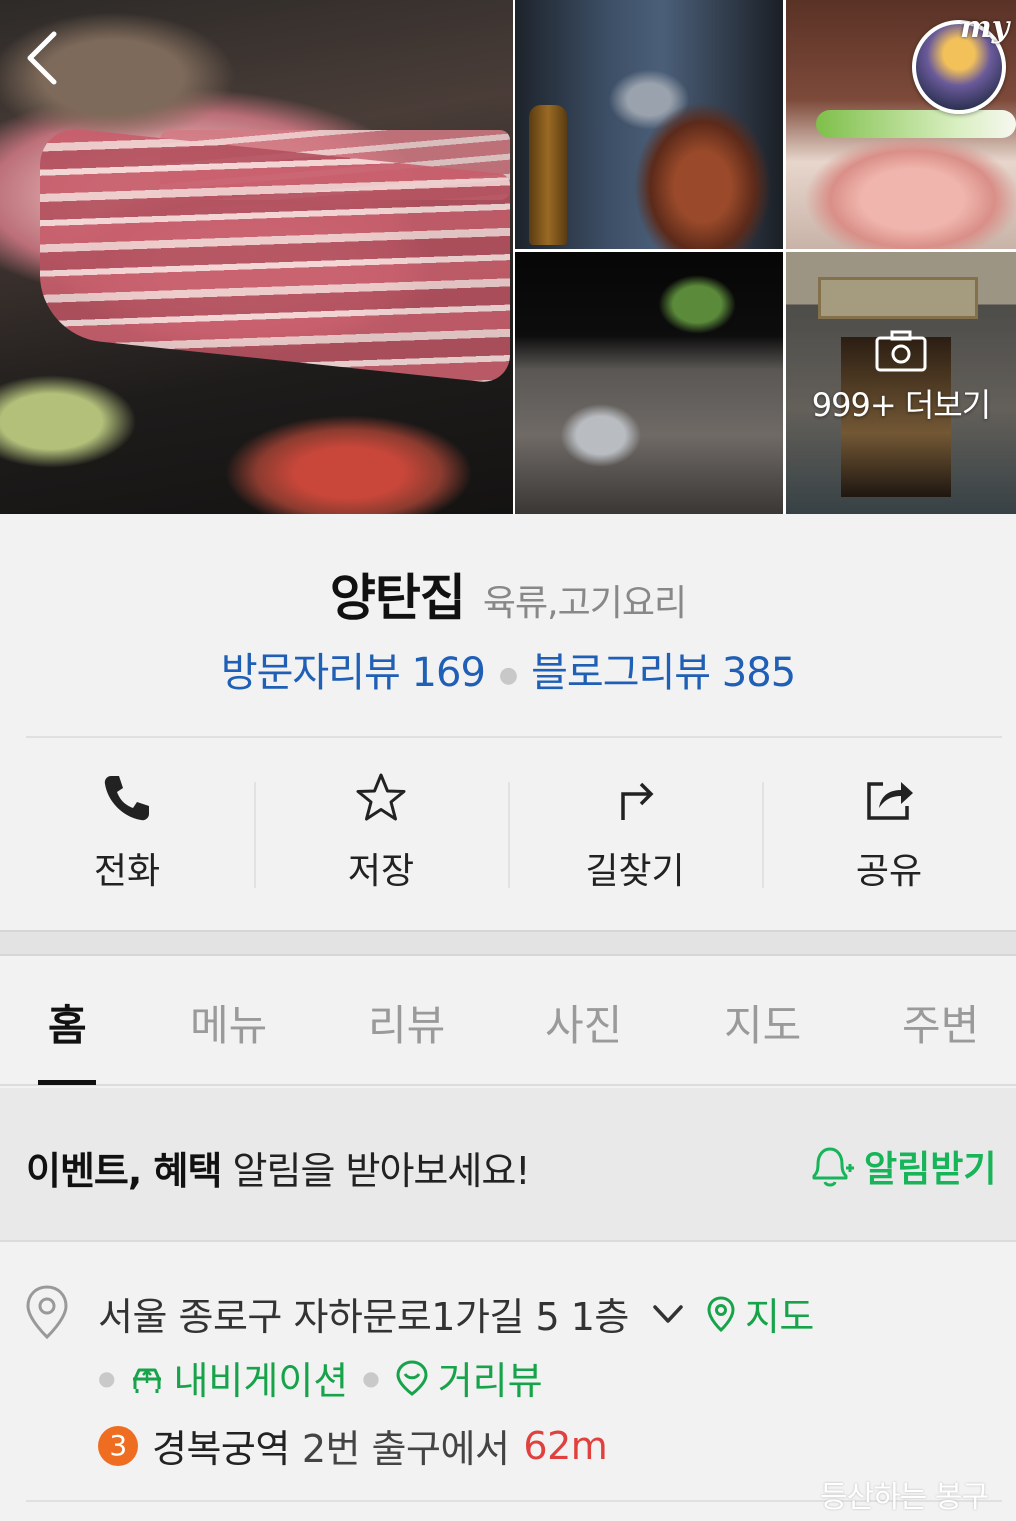 The image size is (1016, 1521). Describe the element at coordinates (381, 797) in the screenshot. I see `star-icon` at that location.